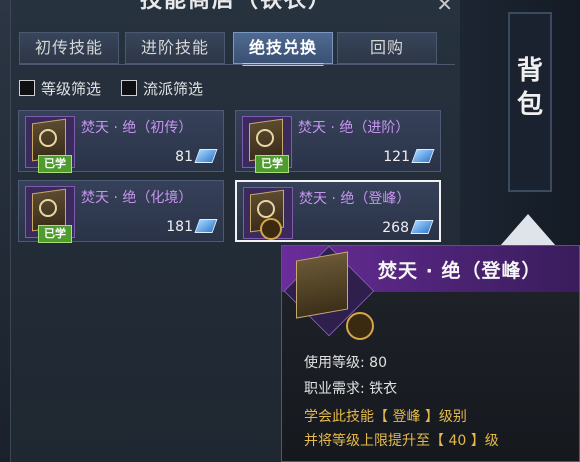 This screenshot has width=580, height=462. I want to click on class-requirement-line: 职业需求: 铁衣, so click(350, 388).